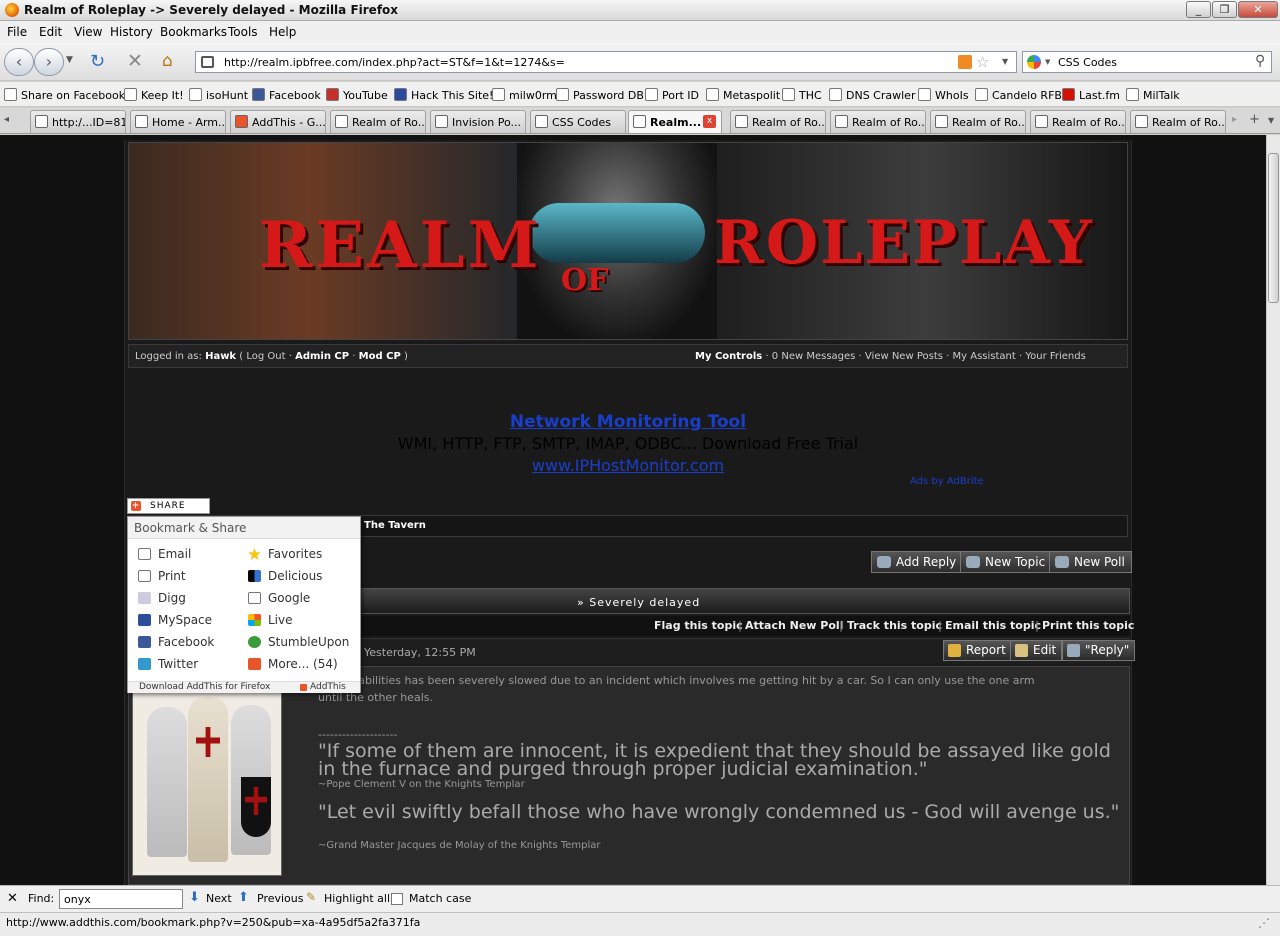 The image size is (1280, 936). What do you see at coordinates (917, 562) in the screenshot?
I see `add-reply-button: Add Reply` at bounding box center [917, 562].